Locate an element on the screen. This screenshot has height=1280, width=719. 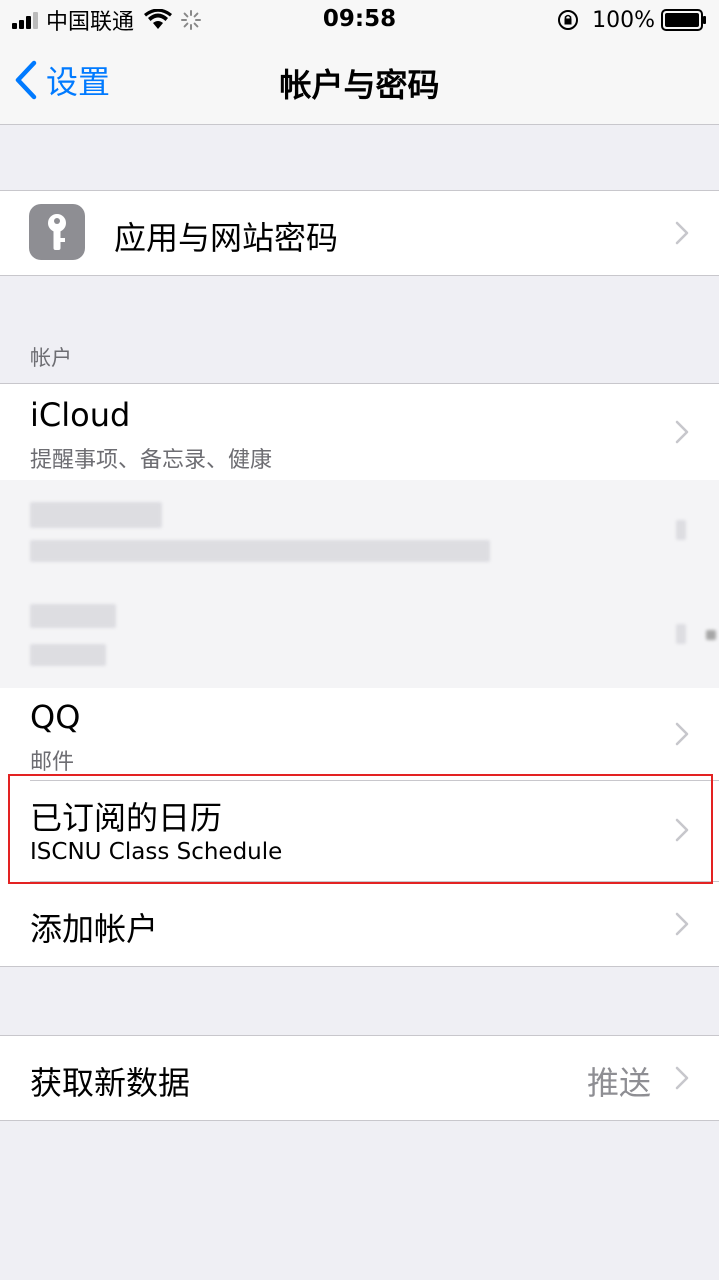
redacted-mark is located at coordinates (711, 635).